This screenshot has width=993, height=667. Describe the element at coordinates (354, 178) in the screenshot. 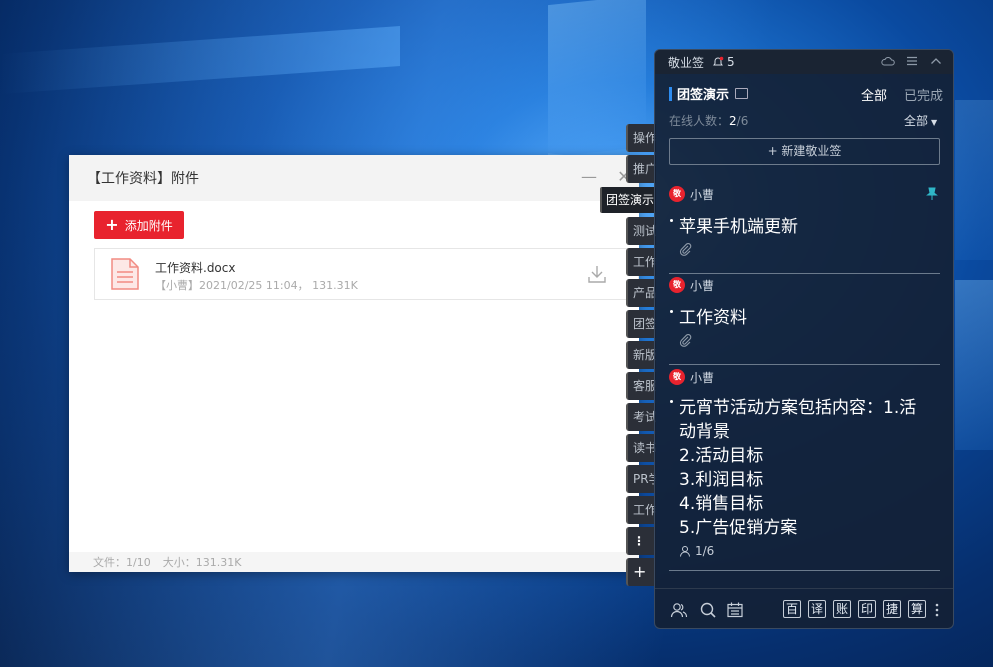

I see `attachment-titlebar: 【工作资料】附件 — ✕` at that location.